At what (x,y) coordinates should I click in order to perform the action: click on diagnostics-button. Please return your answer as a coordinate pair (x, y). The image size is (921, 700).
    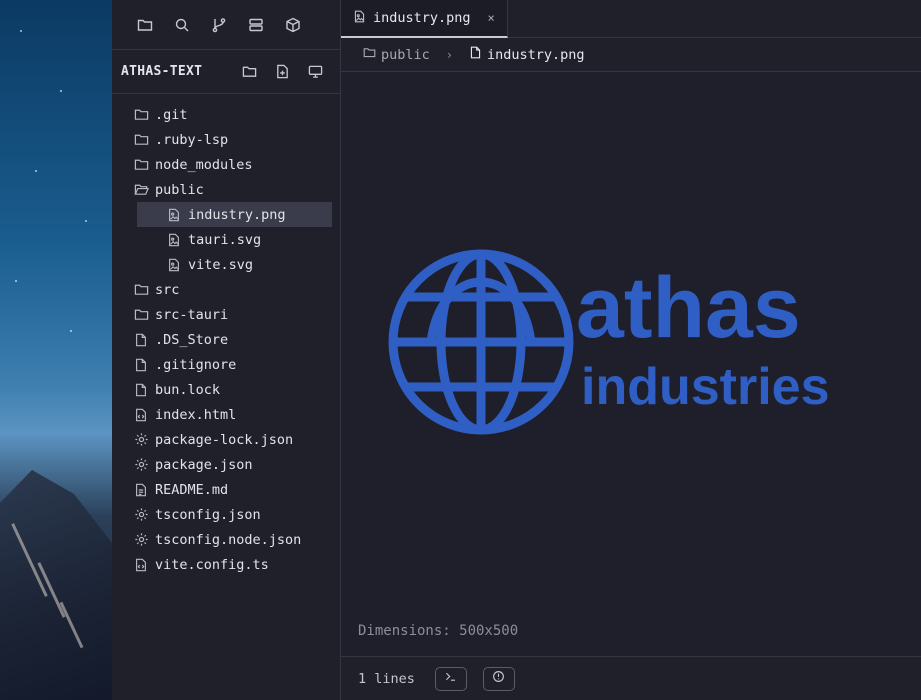
    Looking at the image, I should click on (499, 679).